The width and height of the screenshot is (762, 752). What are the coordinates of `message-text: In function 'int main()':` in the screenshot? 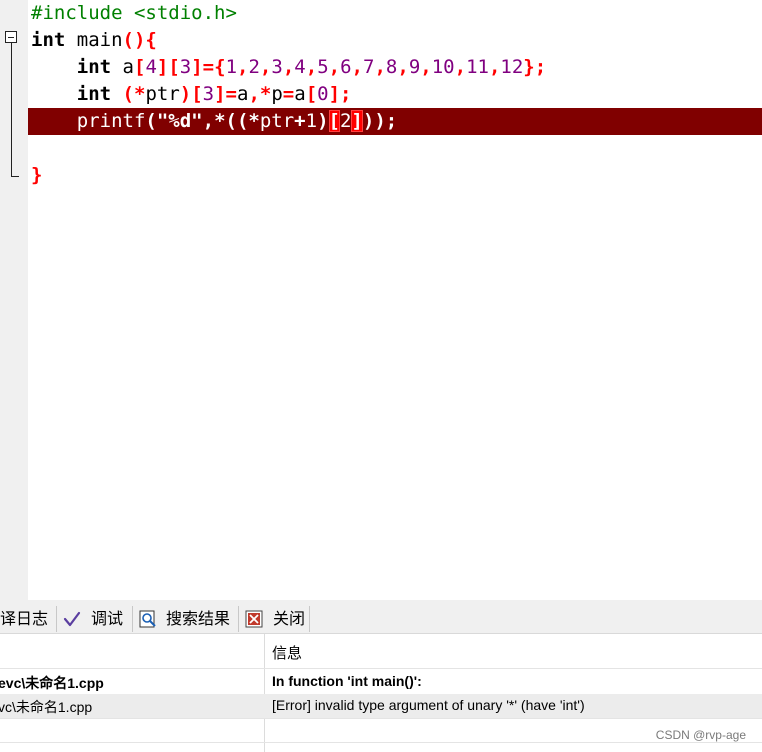 It's located at (347, 681).